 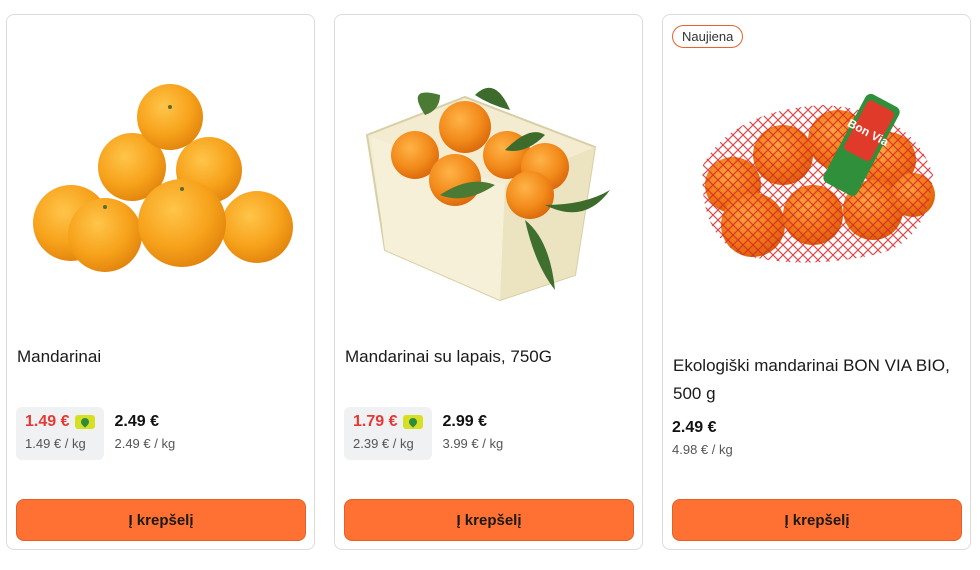 I want to click on product-title: Mandarinai su lapais, 750G, so click(x=486, y=357).